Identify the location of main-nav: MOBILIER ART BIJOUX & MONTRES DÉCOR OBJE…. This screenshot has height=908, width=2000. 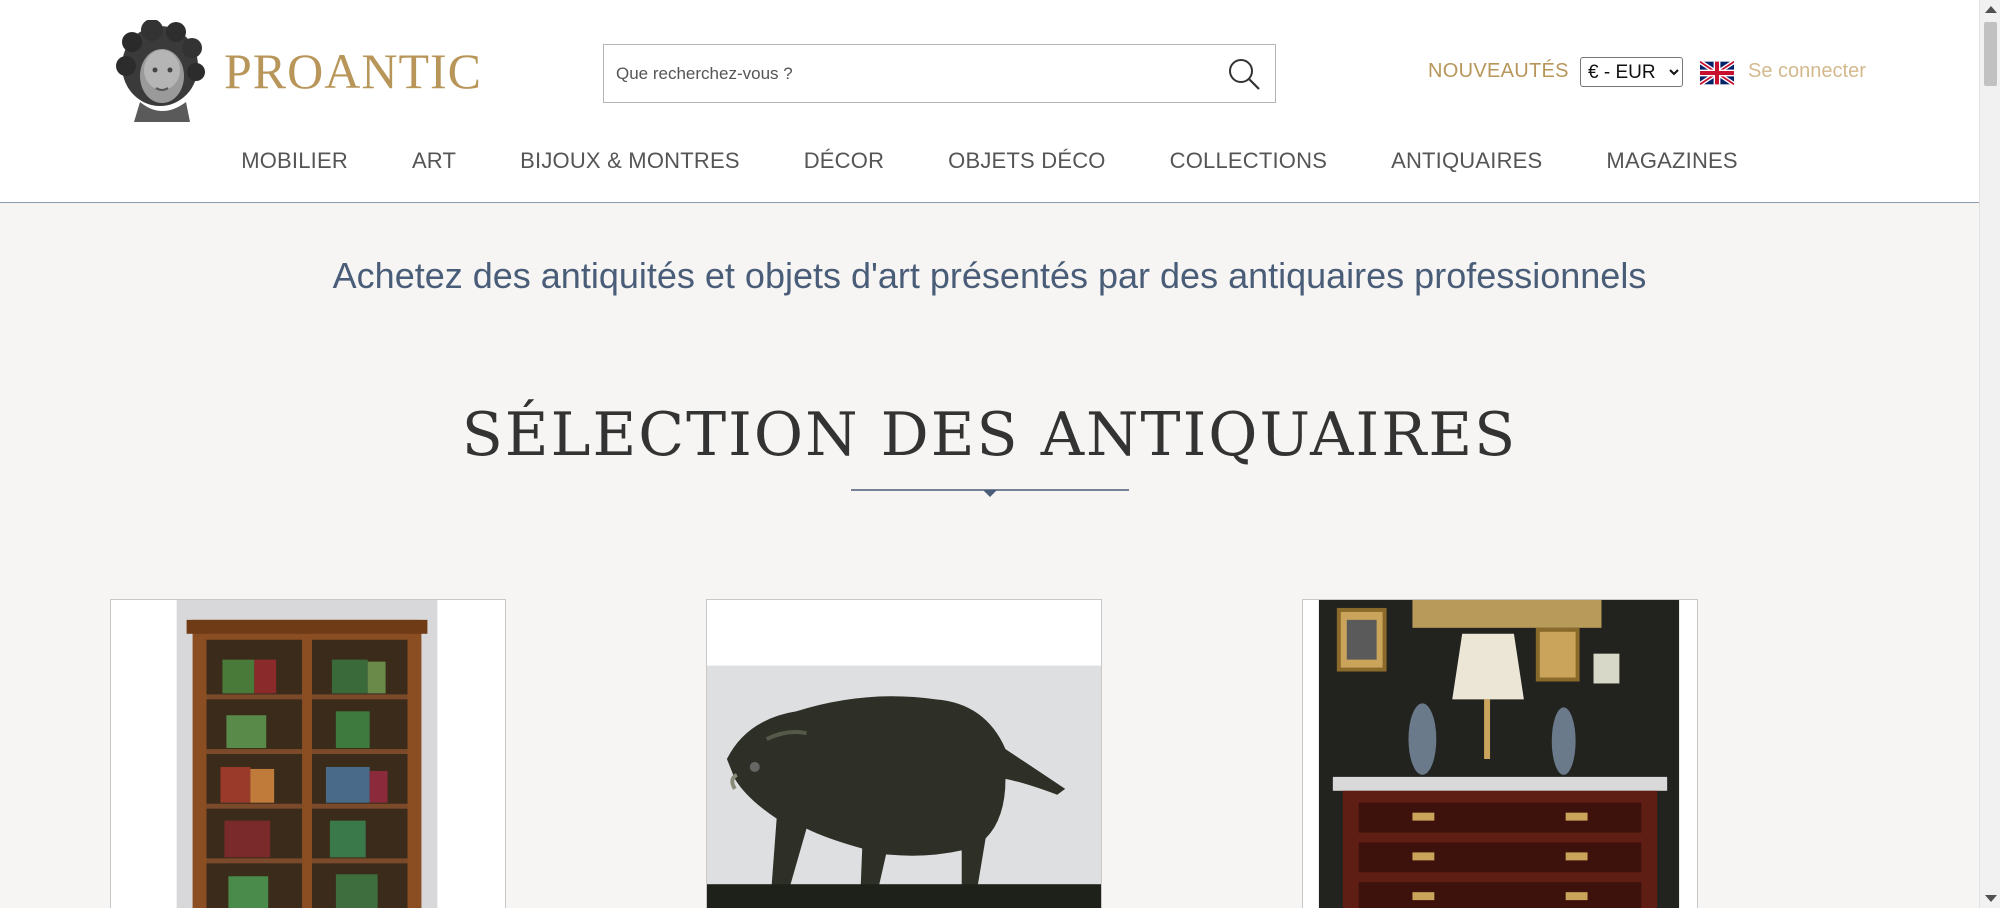
(989, 161).